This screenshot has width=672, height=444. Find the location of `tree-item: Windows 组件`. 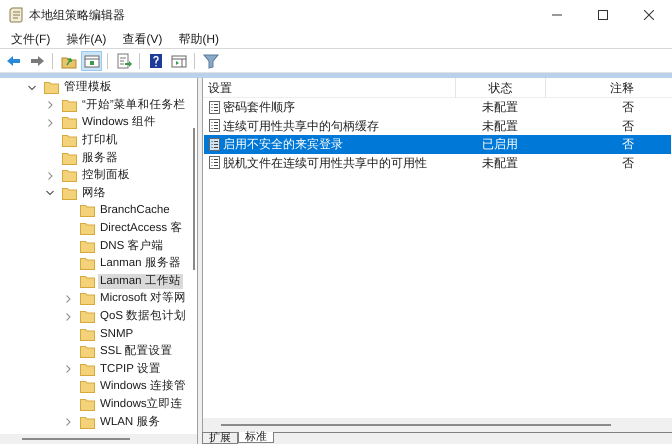

tree-item: Windows 组件 is located at coordinates (119, 122).